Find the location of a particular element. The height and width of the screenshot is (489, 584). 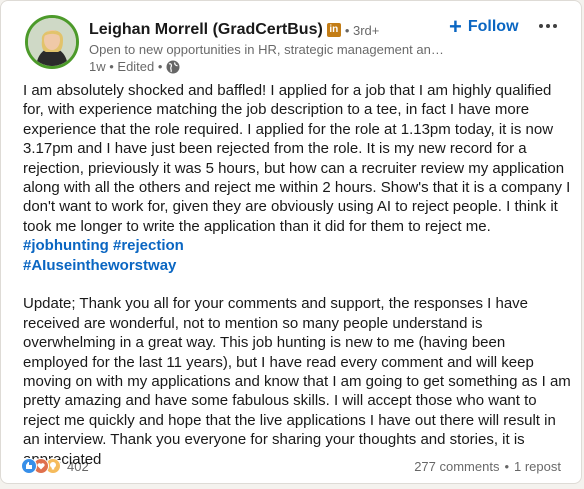

post-meta: 1w • Edited • is located at coordinates (134, 66).